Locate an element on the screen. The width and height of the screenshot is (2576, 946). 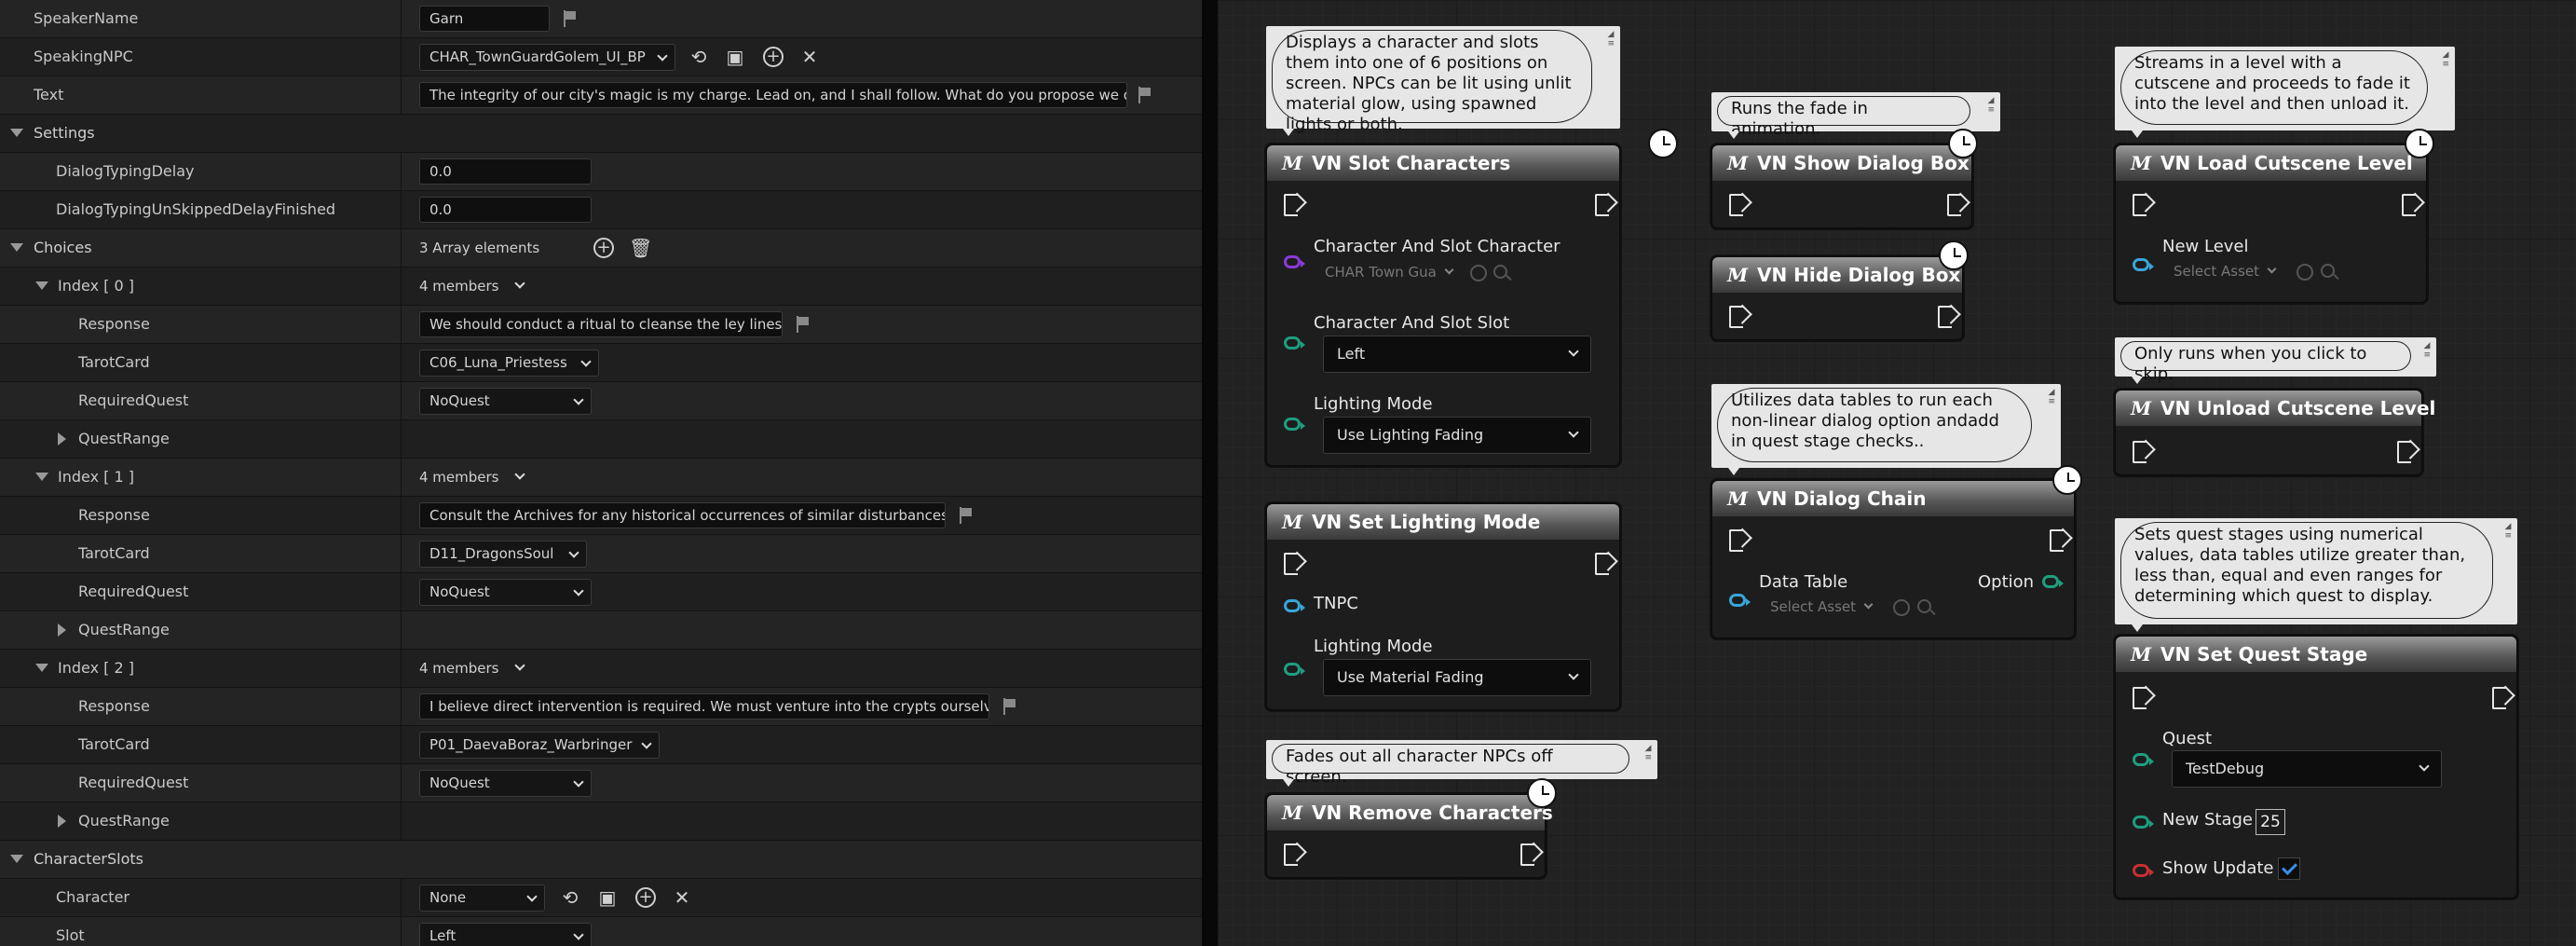
character-dropdown: None is located at coordinates (482, 898).